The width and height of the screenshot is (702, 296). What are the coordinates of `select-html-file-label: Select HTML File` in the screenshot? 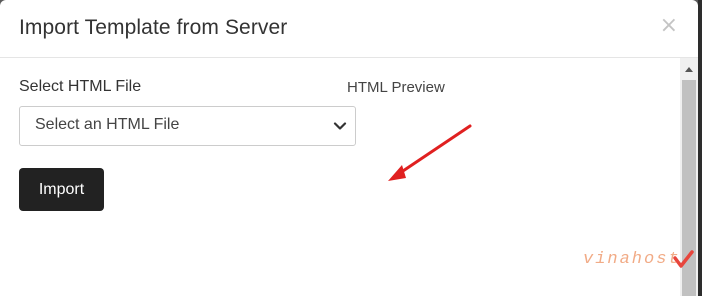 It's located at (80, 86).